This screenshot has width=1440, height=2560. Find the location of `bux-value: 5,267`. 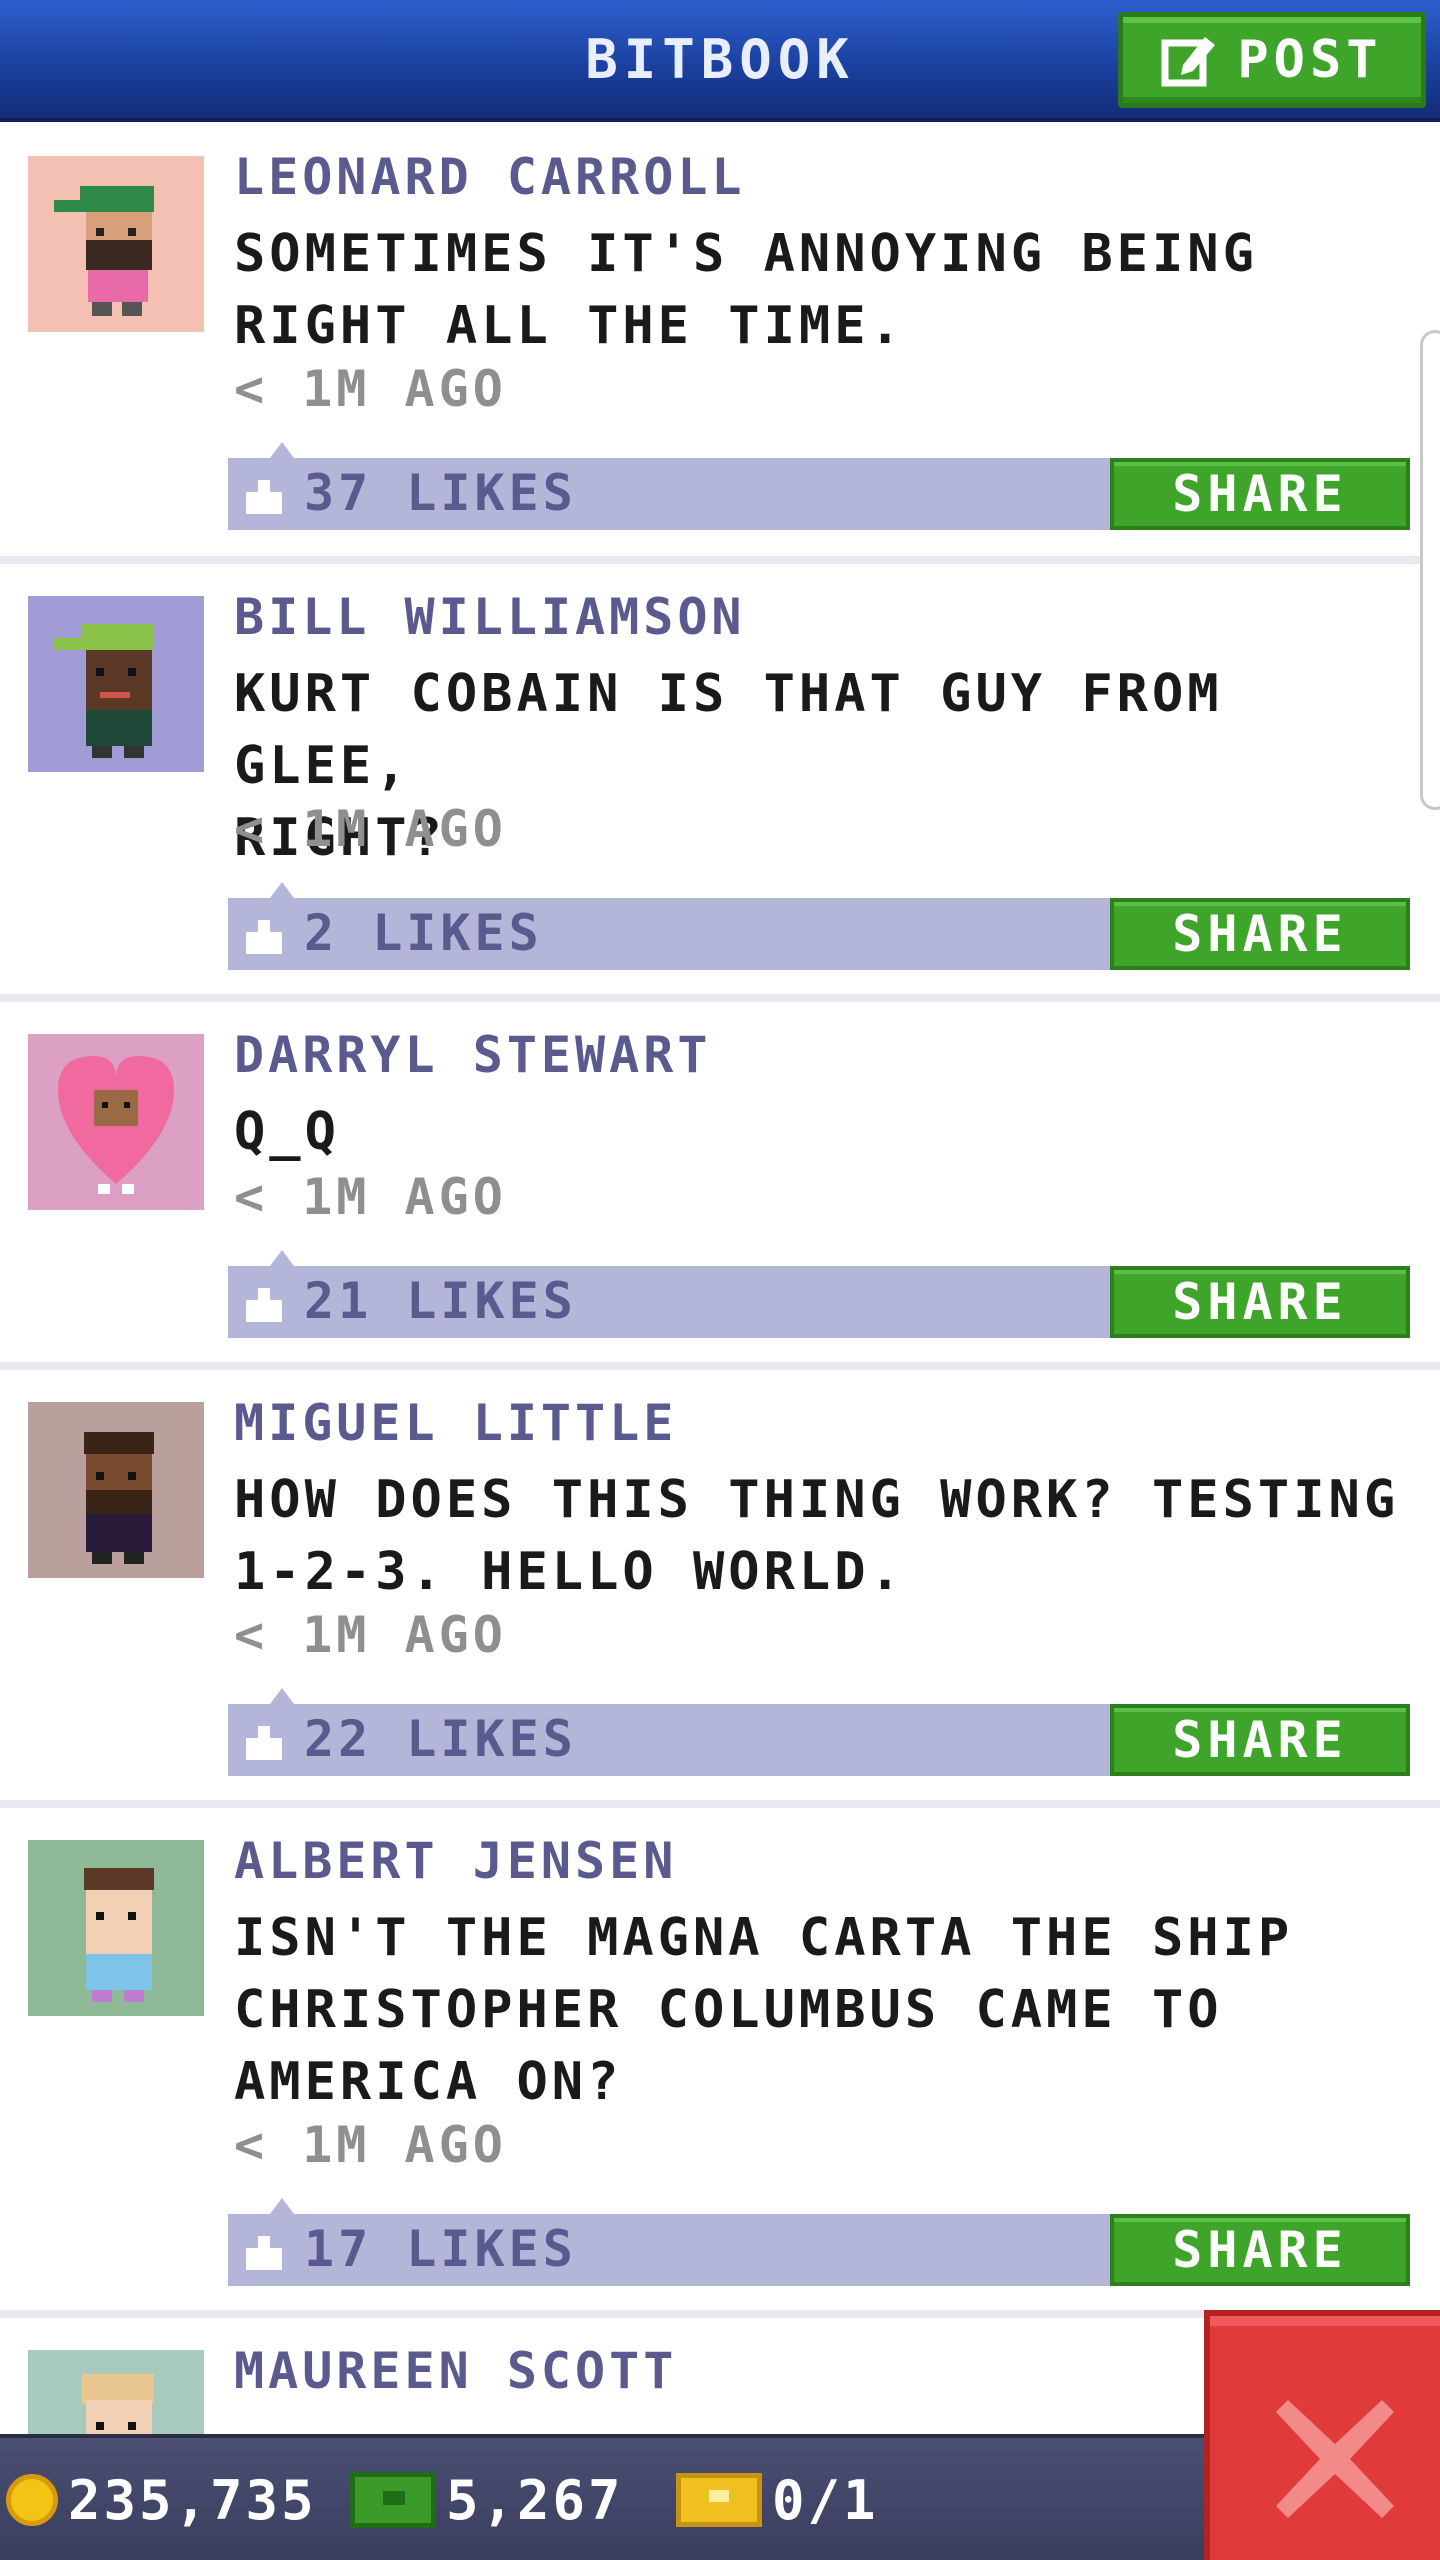

bux-value: 5,267 is located at coordinates (535, 2500).